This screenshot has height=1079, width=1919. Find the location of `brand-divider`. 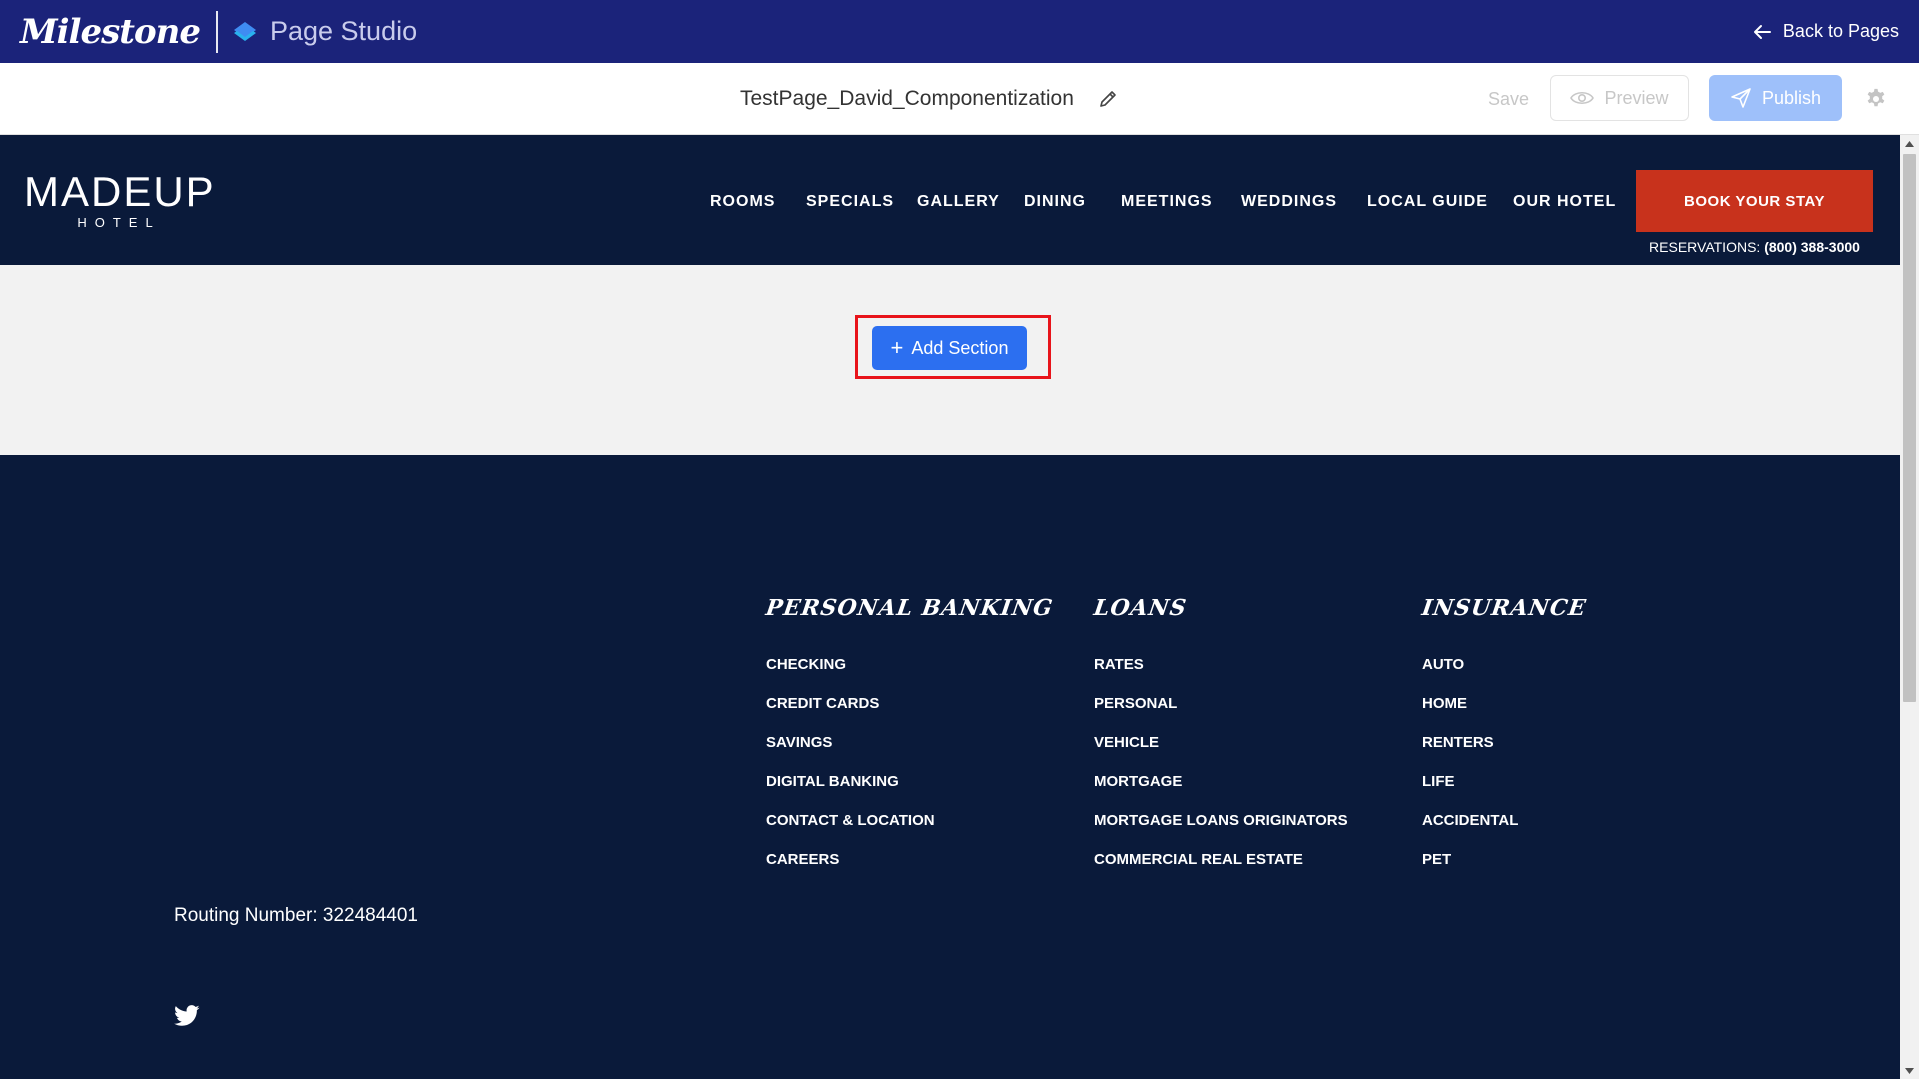

brand-divider is located at coordinates (216, 31).